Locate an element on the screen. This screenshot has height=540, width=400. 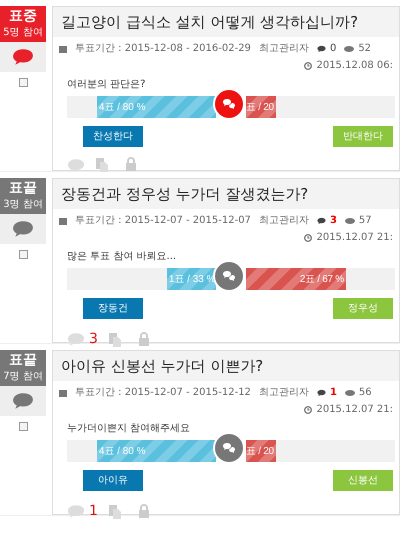
comment-count: 0 is located at coordinates (333, 49).